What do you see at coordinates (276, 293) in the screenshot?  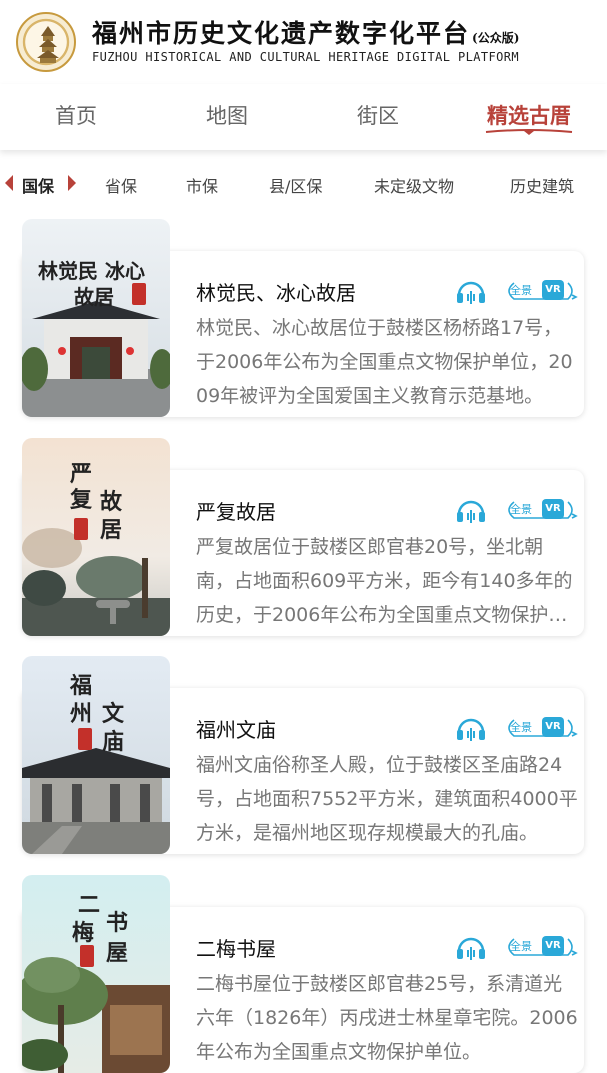 I see `card-title: 林觉民、冰心故居` at bounding box center [276, 293].